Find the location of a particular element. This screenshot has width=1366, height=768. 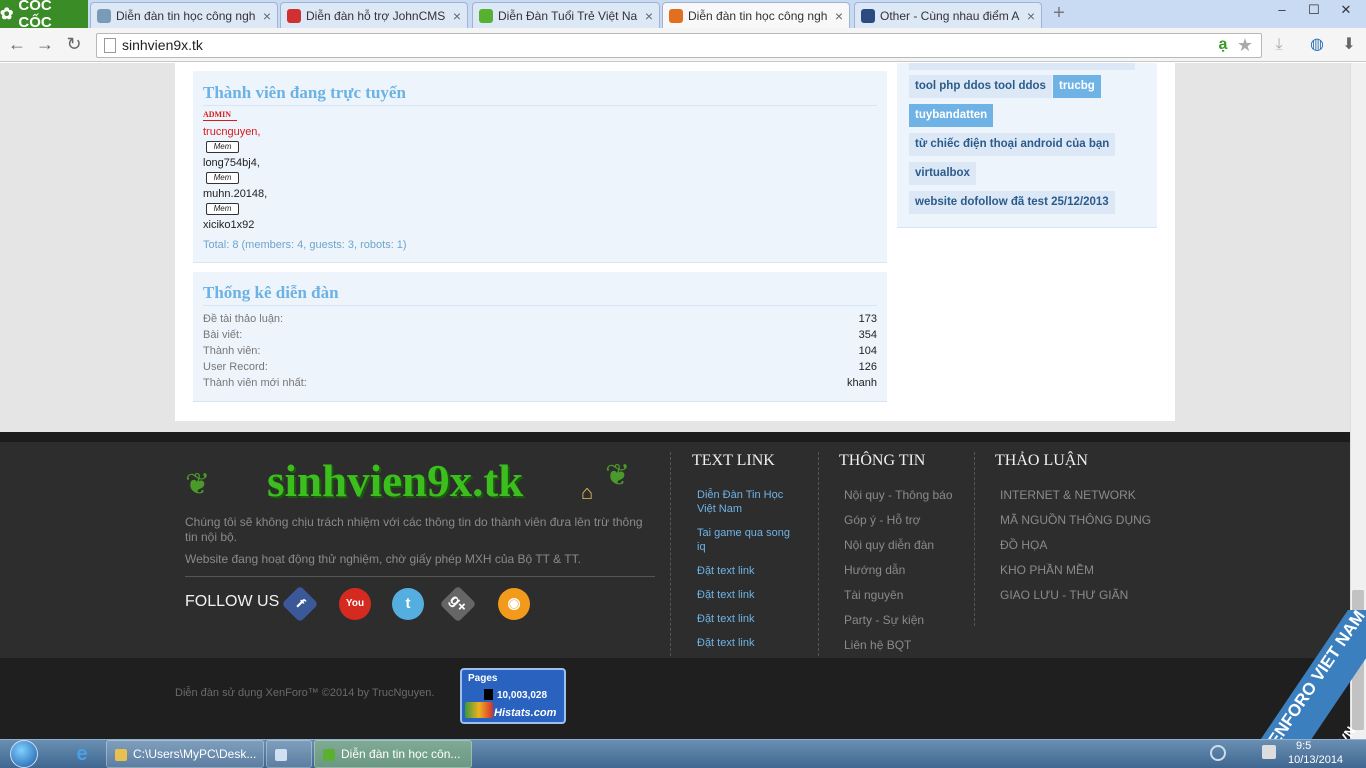

thao-luan-link: MÃ NGUỒN THÔNG DỤNG is located at coordinates (1075, 520).